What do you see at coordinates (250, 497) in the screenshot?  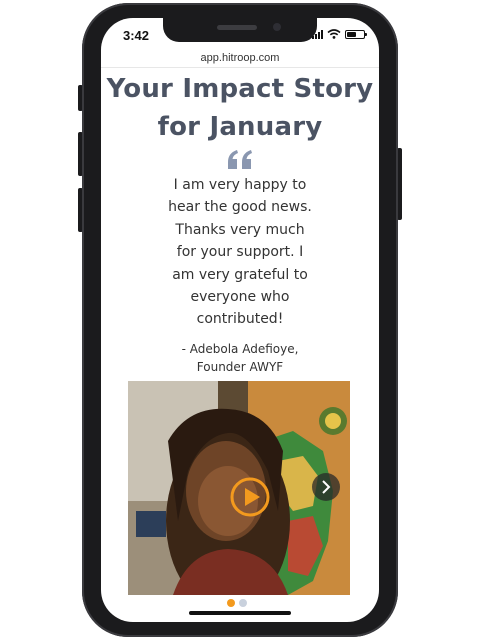 I see `play-icon` at bounding box center [250, 497].